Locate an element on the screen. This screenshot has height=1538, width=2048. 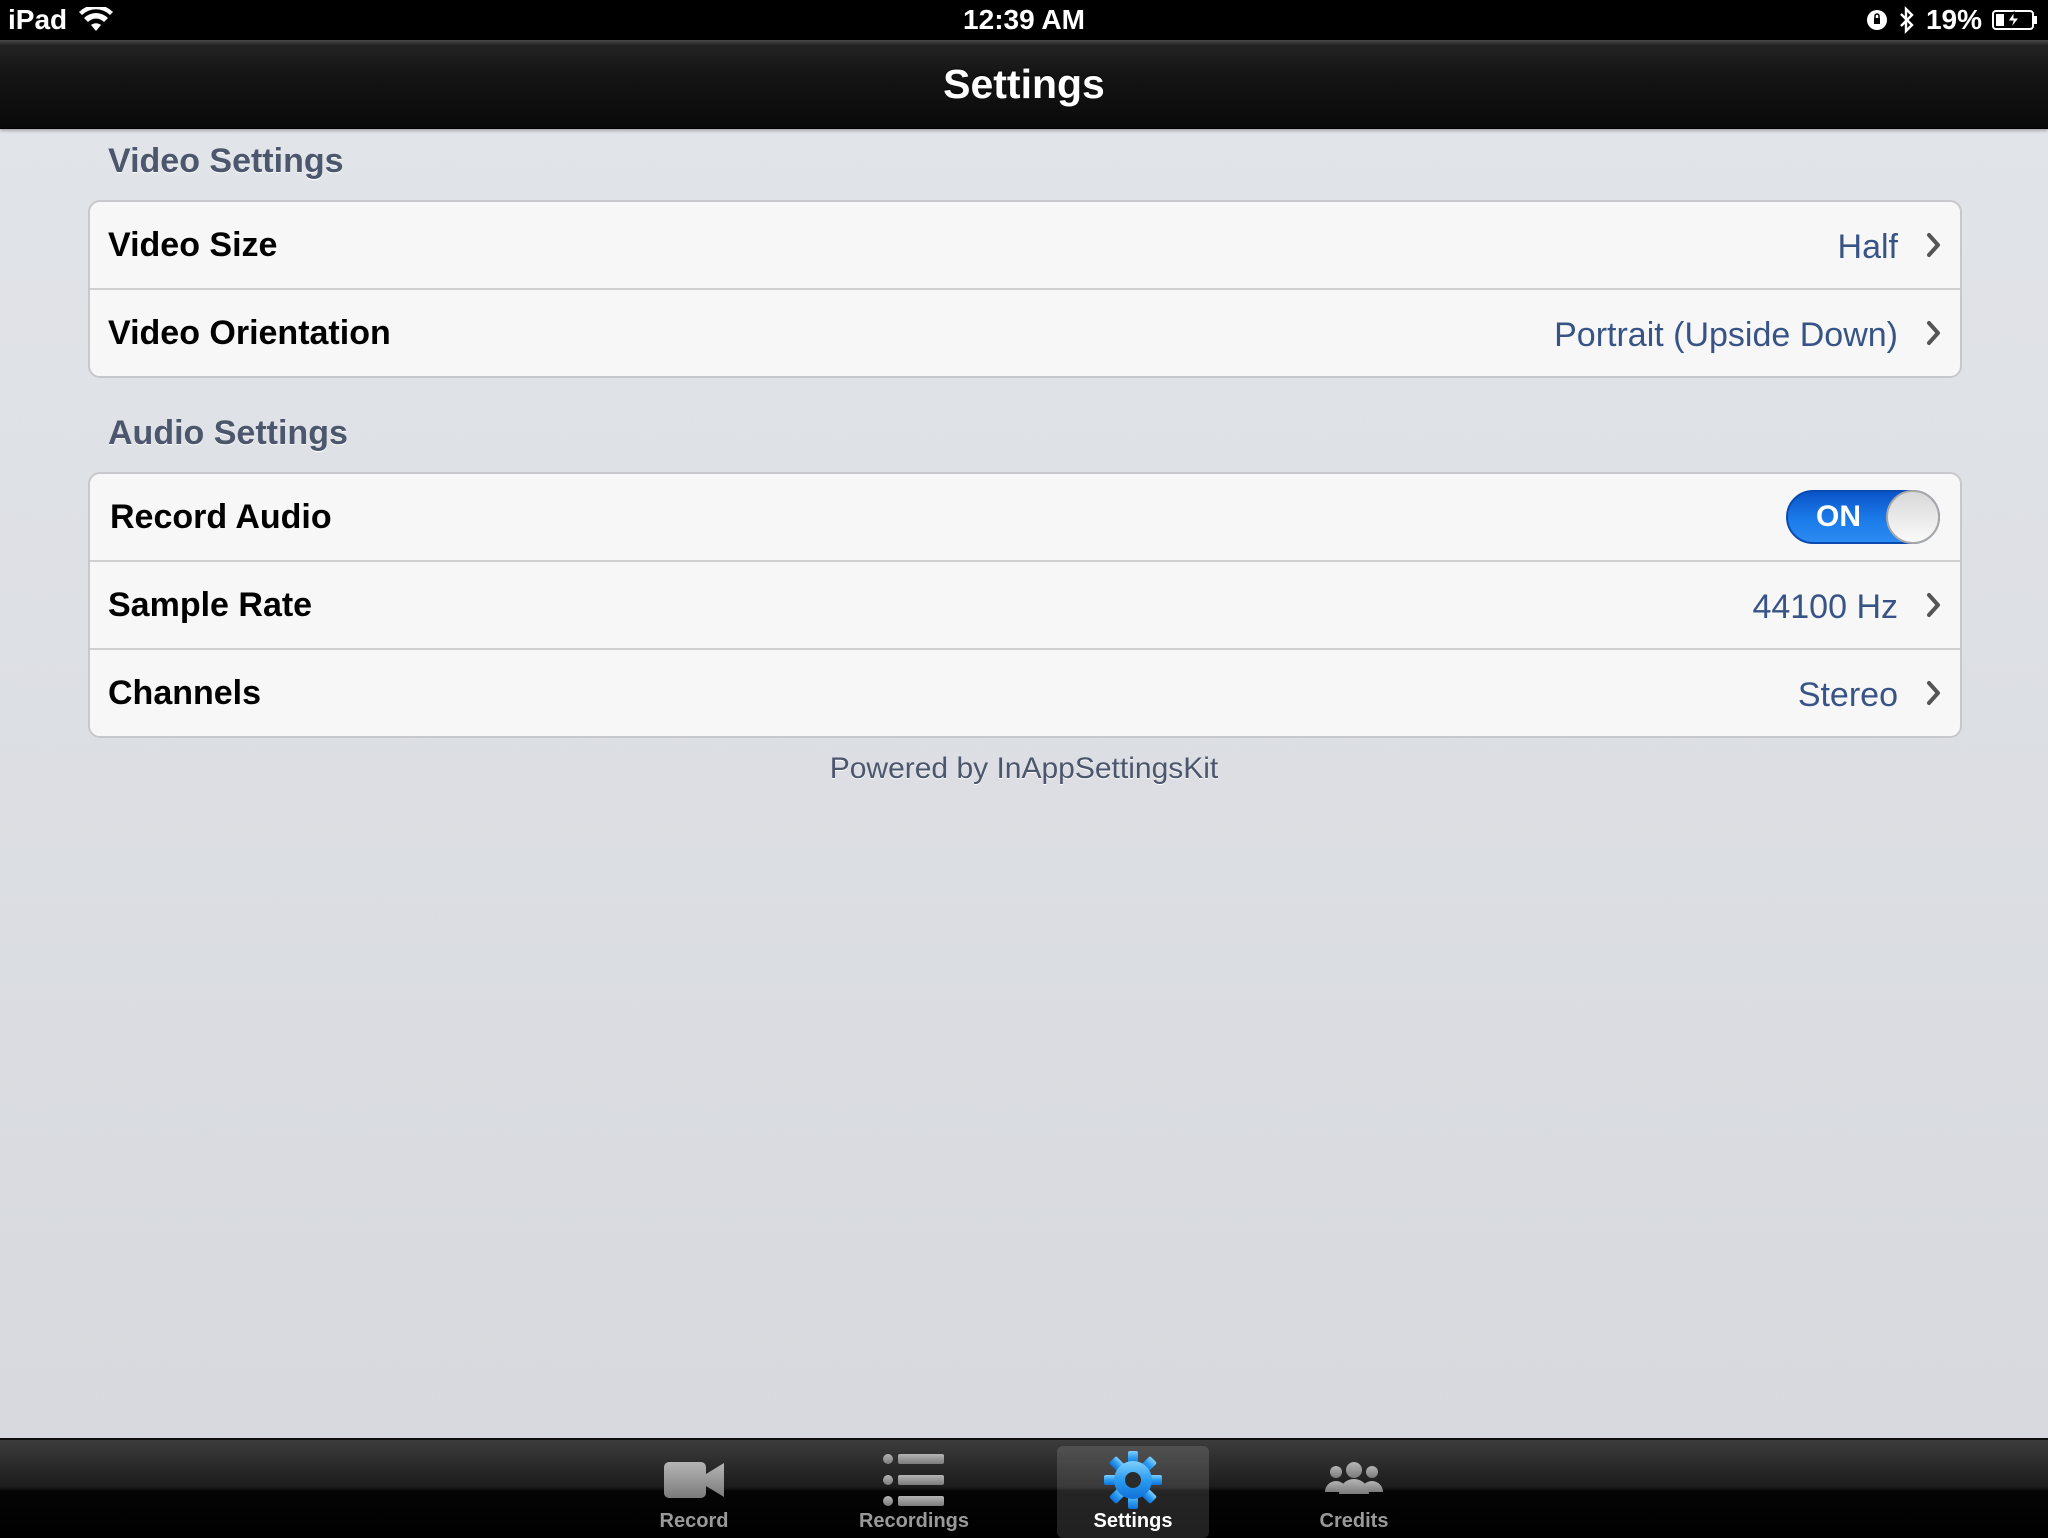
tab-recordings: Recordings is located at coordinates (914, 1492).